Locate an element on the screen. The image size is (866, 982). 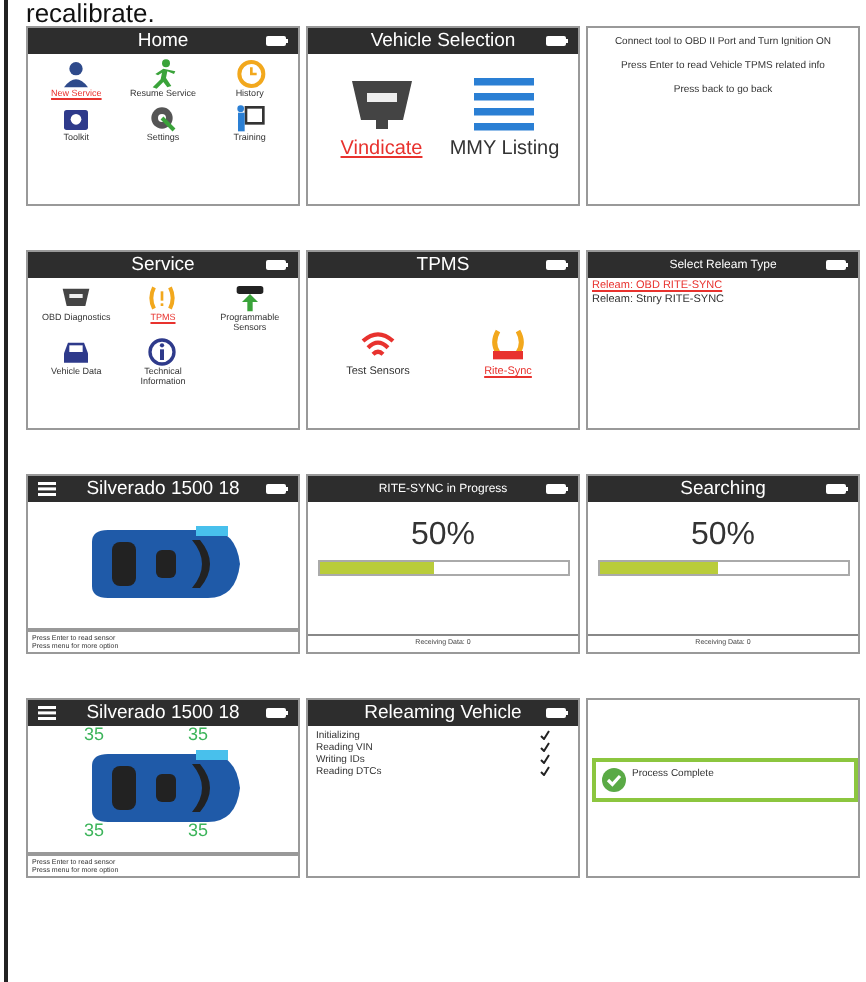
screen-title: Service is located at coordinates (163, 265).